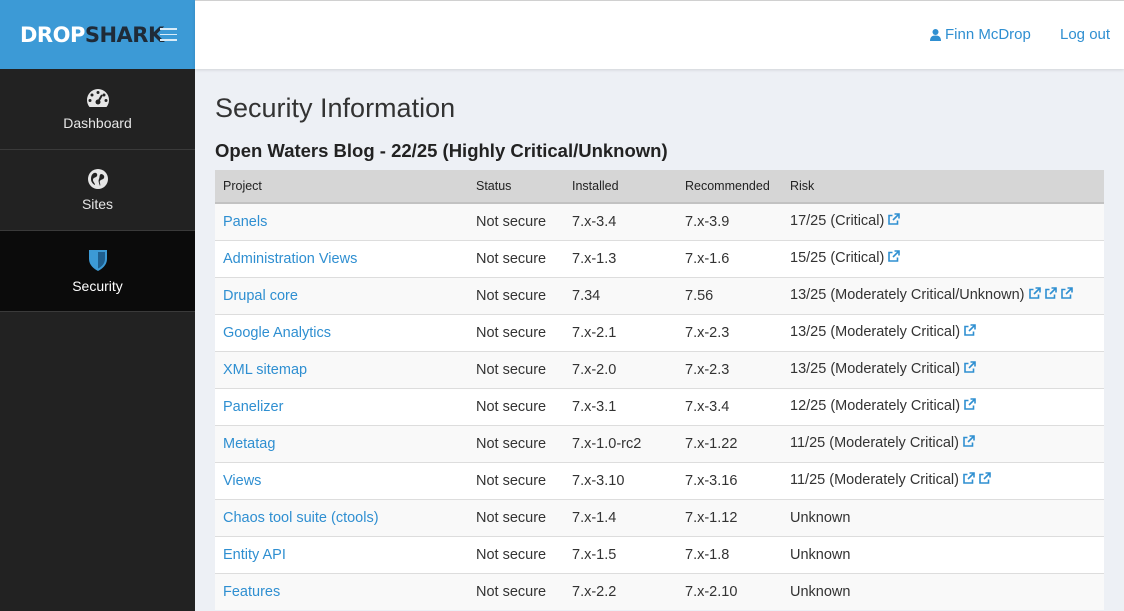 This screenshot has width=1124, height=611. I want to click on installed-version-cell: 7.34, so click(620, 295).